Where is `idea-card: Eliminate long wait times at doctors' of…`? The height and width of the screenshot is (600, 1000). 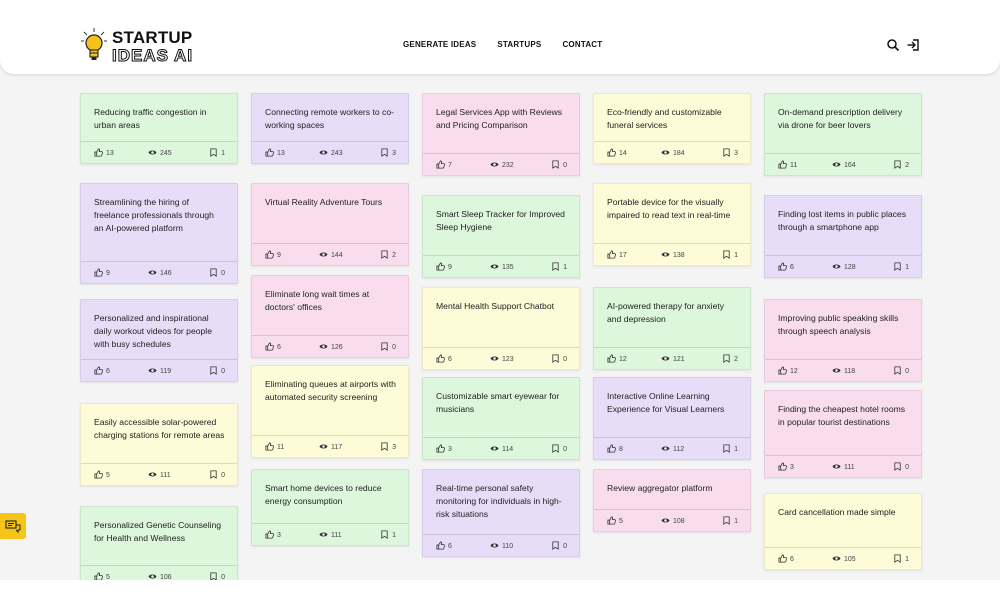 idea-card: Eliminate long wait times at doctors' of… is located at coordinates (330, 316).